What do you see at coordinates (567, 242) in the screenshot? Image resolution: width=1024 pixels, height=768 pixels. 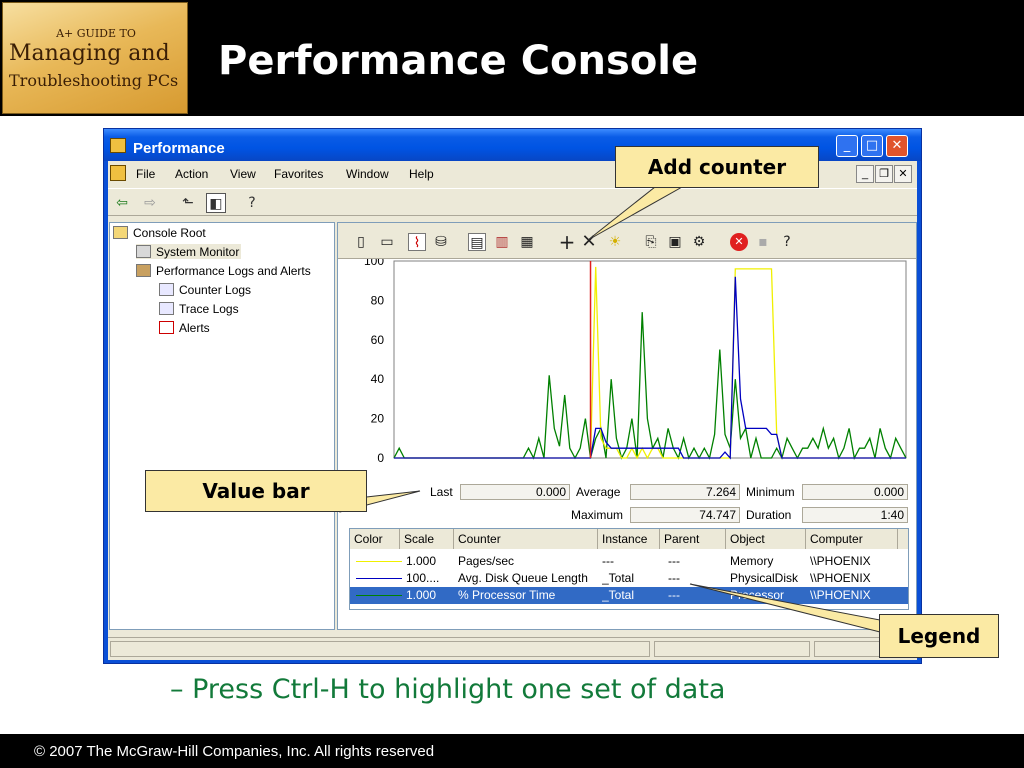 I see `add-counter-icon: +` at bounding box center [567, 242].